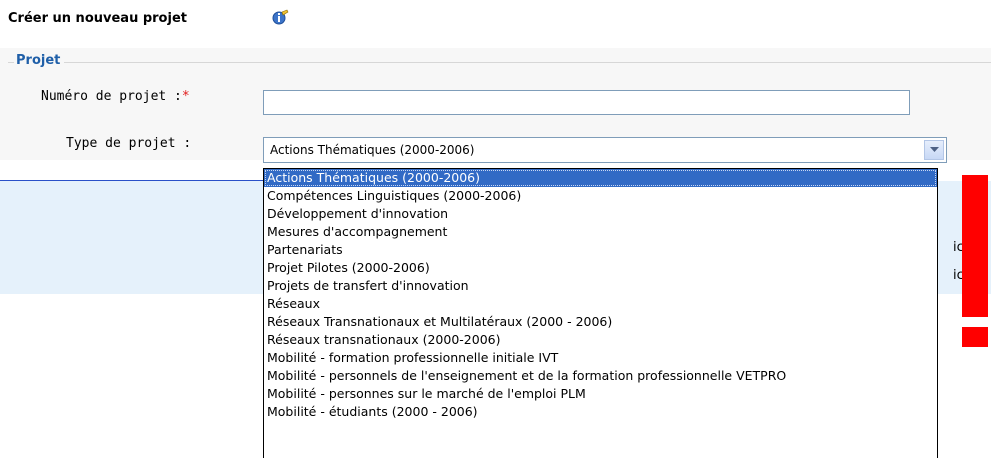 The width and height of the screenshot is (991, 458). Describe the element at coordinates (975, 246) in the screenshot. I see `red-warning-bar` at that location.